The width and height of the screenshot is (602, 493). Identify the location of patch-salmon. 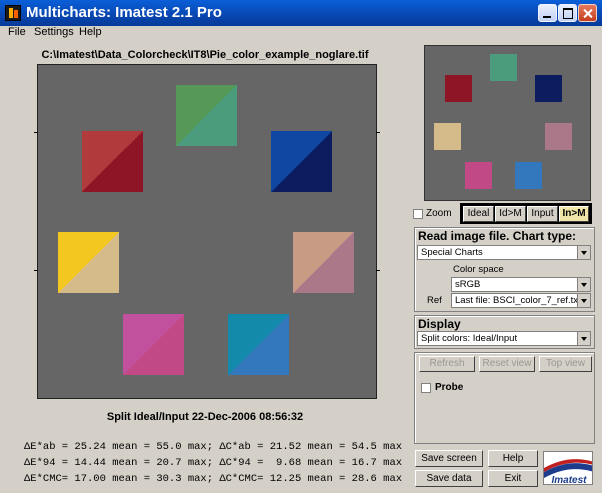
(323, 262).